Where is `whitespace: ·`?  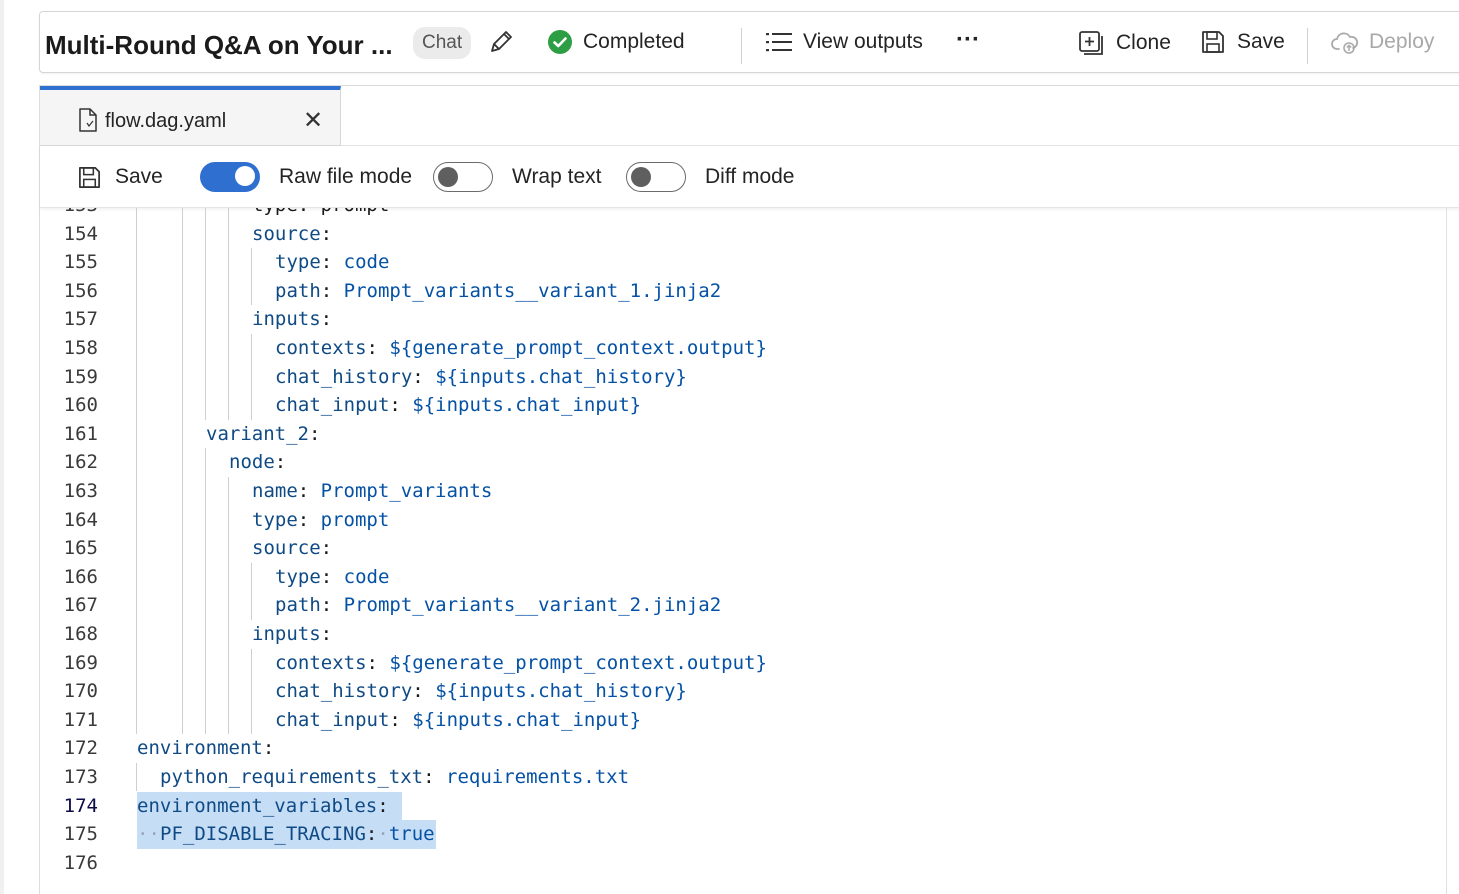 whitespace: · is located at coordinates (383, 834).